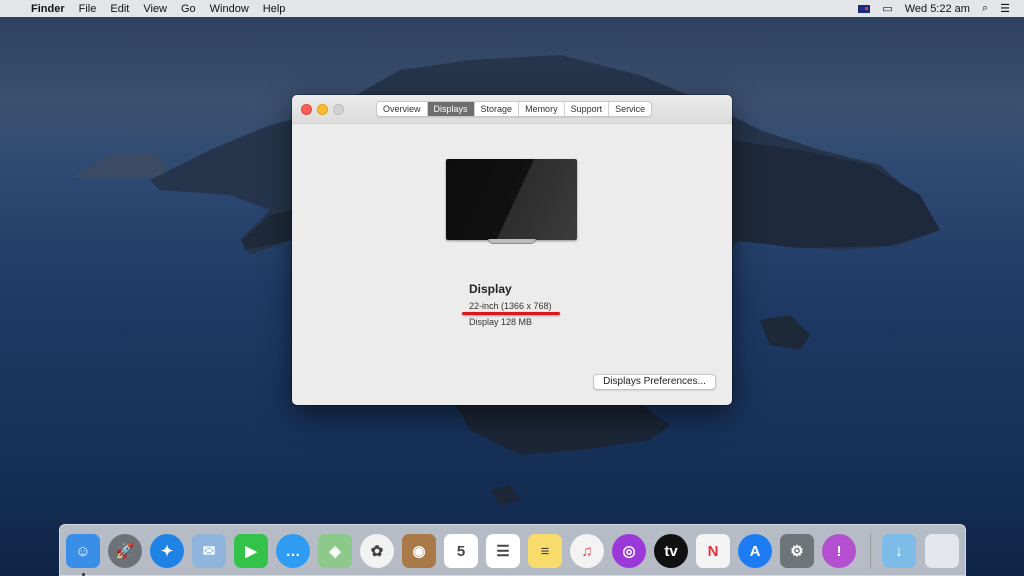 This screenshot has width=1024, height=576. What do you see at coordinates (630, 109) in the screenshot?
I see `tab-service: Service` at bounding box center [630, 109].